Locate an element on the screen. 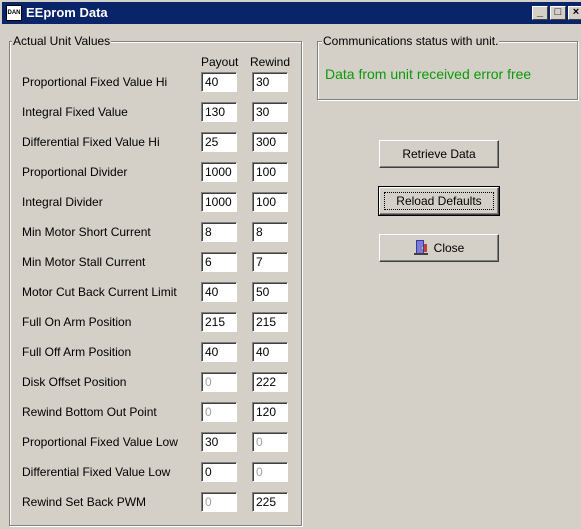  comms-title: Communications status with unit. is located at coordinates (411, 41).